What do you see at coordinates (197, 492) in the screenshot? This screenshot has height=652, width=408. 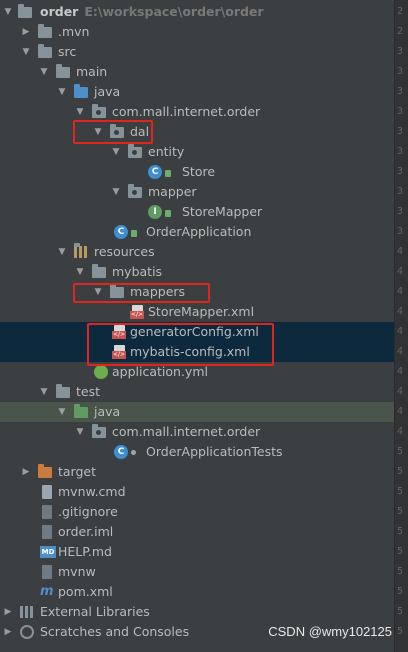 I see `tree-row-mvnw-cmd: mvnw.cmd` at bounding box center [197, 492].